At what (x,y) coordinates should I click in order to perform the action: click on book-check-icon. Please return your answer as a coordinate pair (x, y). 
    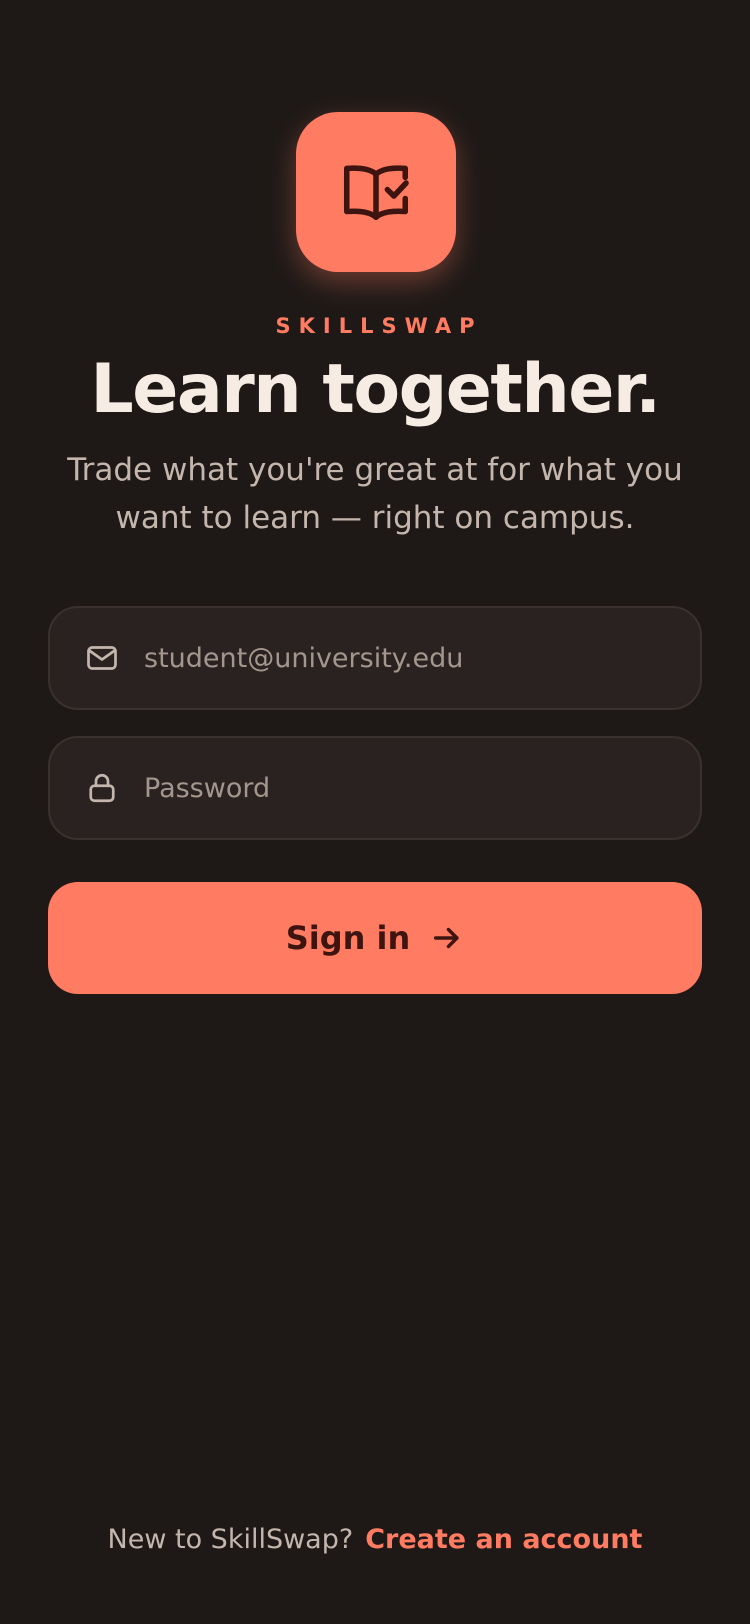
    Looking at the image, I should click on (376, 192).